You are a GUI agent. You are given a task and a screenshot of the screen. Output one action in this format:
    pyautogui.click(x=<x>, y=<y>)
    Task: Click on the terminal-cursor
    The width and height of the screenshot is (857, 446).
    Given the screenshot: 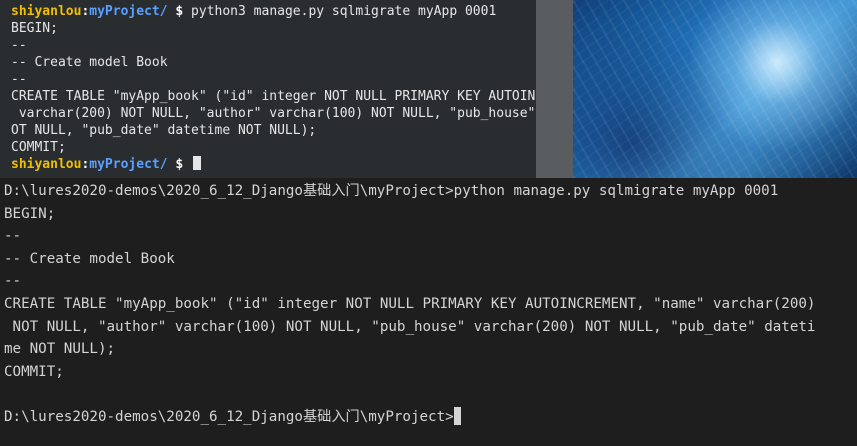 What is the action you would take?
    pyautogui.click(x=197, y=163)
    